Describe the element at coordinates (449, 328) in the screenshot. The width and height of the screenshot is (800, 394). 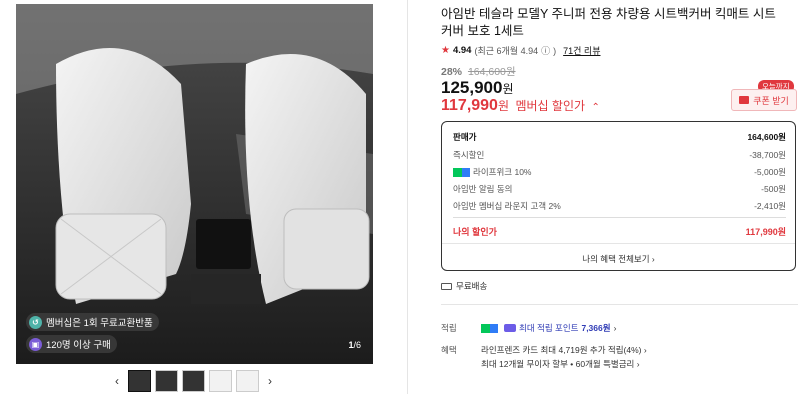
I see `points-label: 적립` at that location.